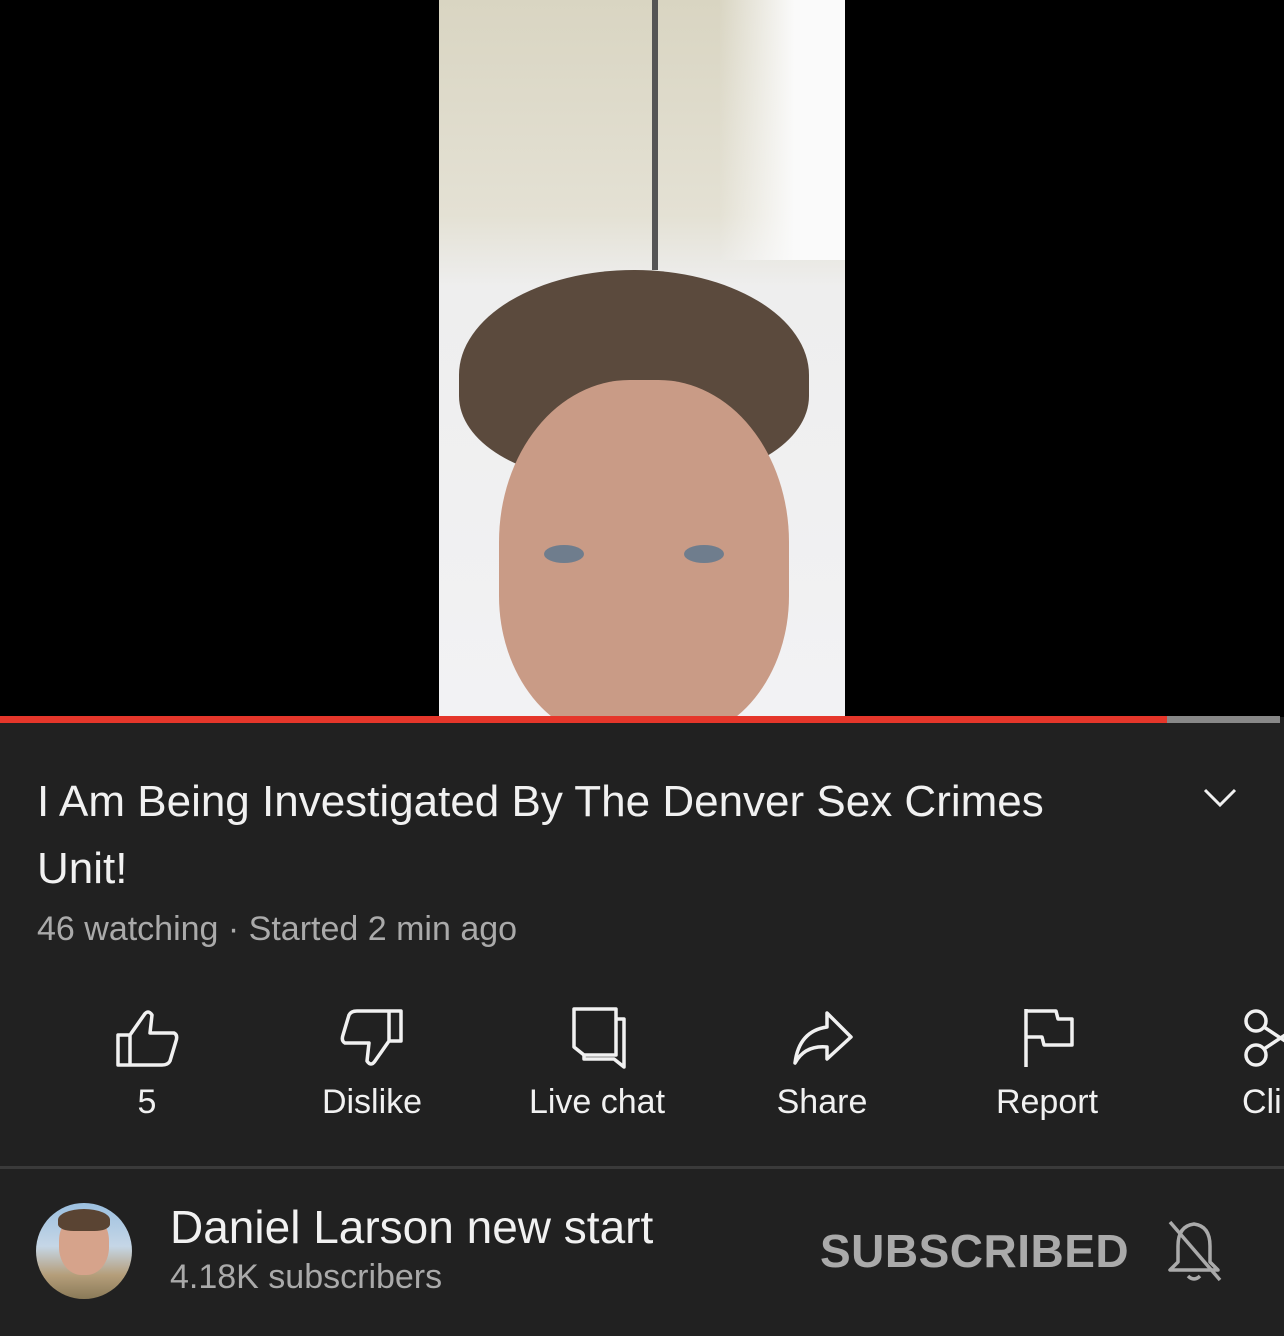 This screenshot has width=1284, height=1336. What do you see at coordinates (599, 1038) in the screenshot?
I see `live-chat-icon` at bounding box center [599, 1038].